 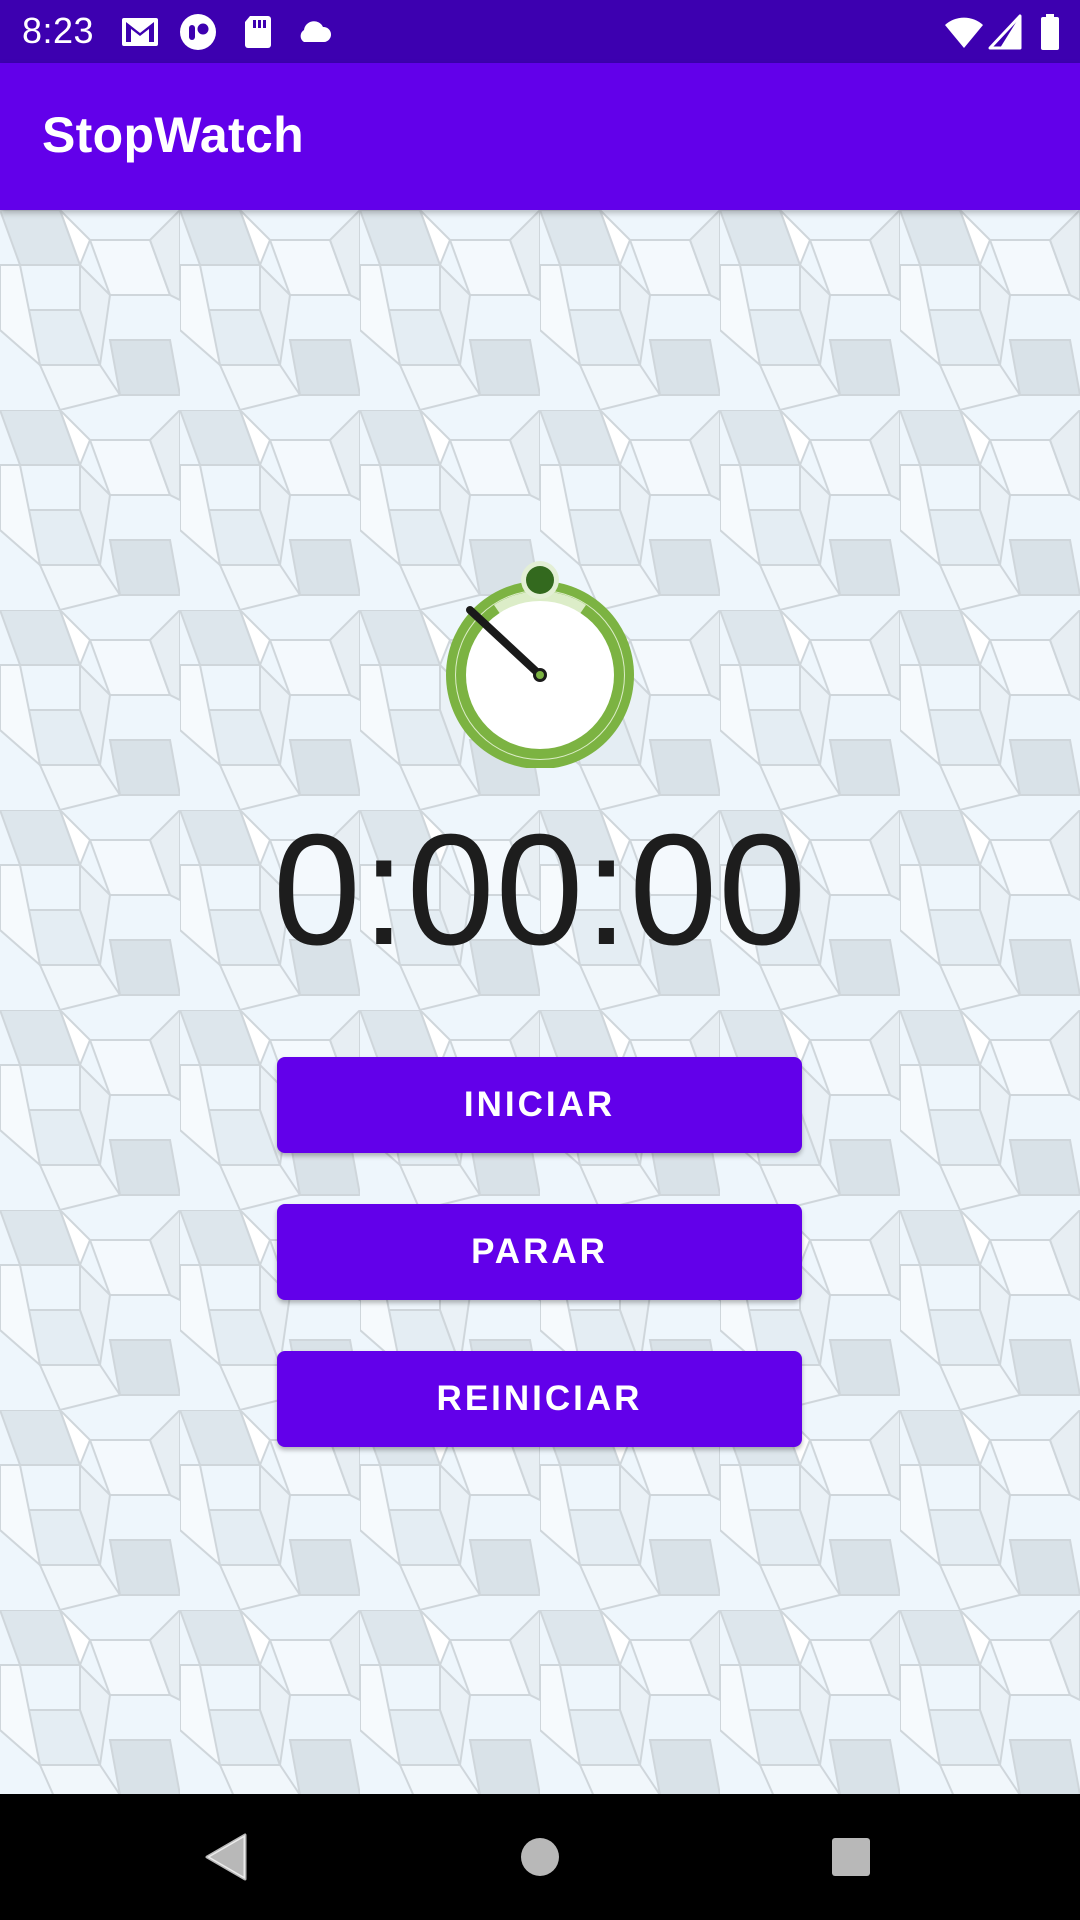 What do you see at coordinates (225, 1857) in the screenshot?
I see `back-icon` at bounding box center [225, 1857].